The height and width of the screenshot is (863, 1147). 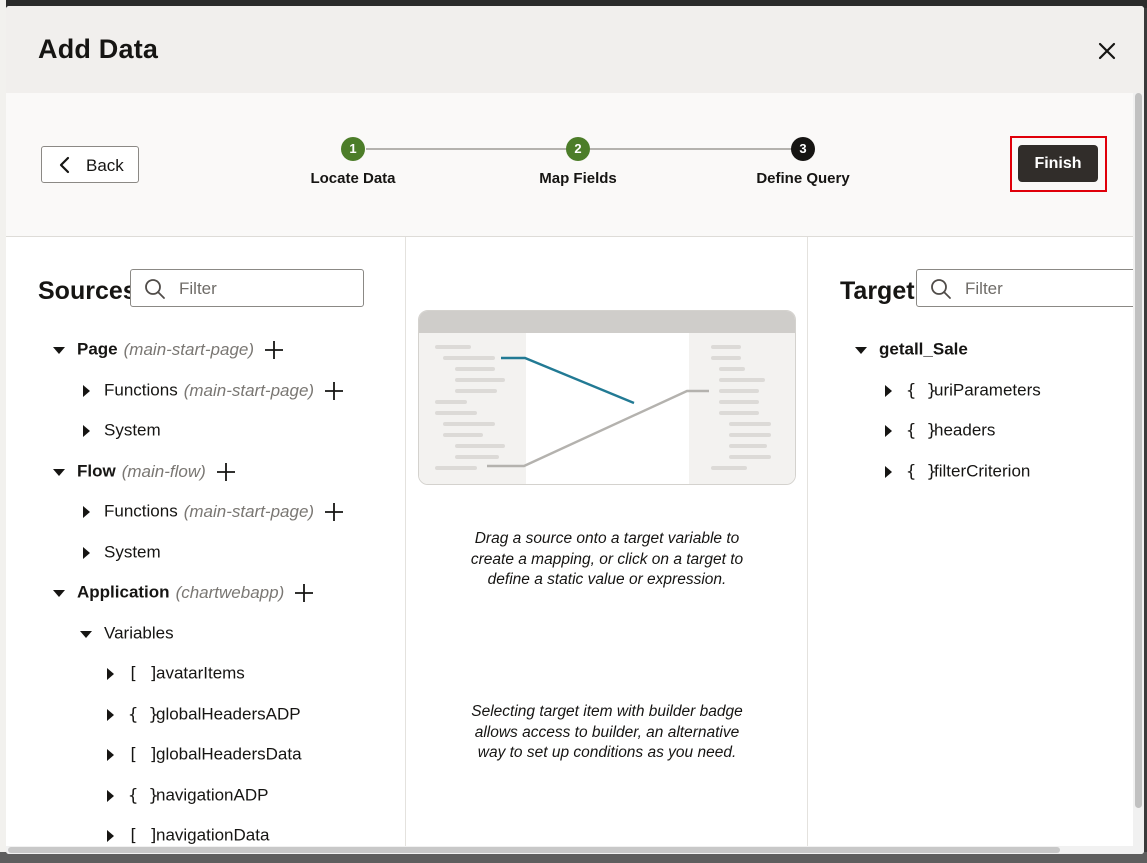 I want to click on tree-item-label: Application, so click(x=123, y=592).